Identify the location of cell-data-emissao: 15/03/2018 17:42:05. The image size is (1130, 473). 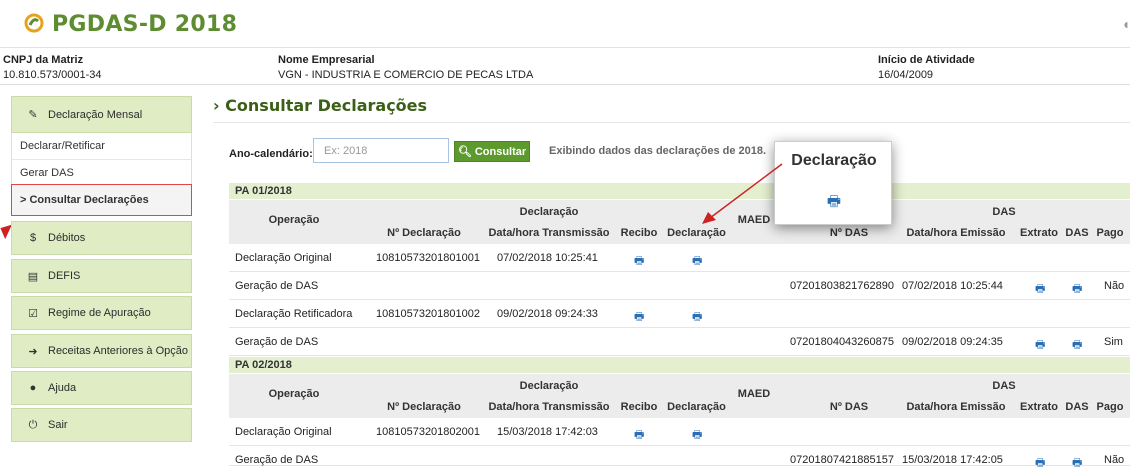
(952, 460).